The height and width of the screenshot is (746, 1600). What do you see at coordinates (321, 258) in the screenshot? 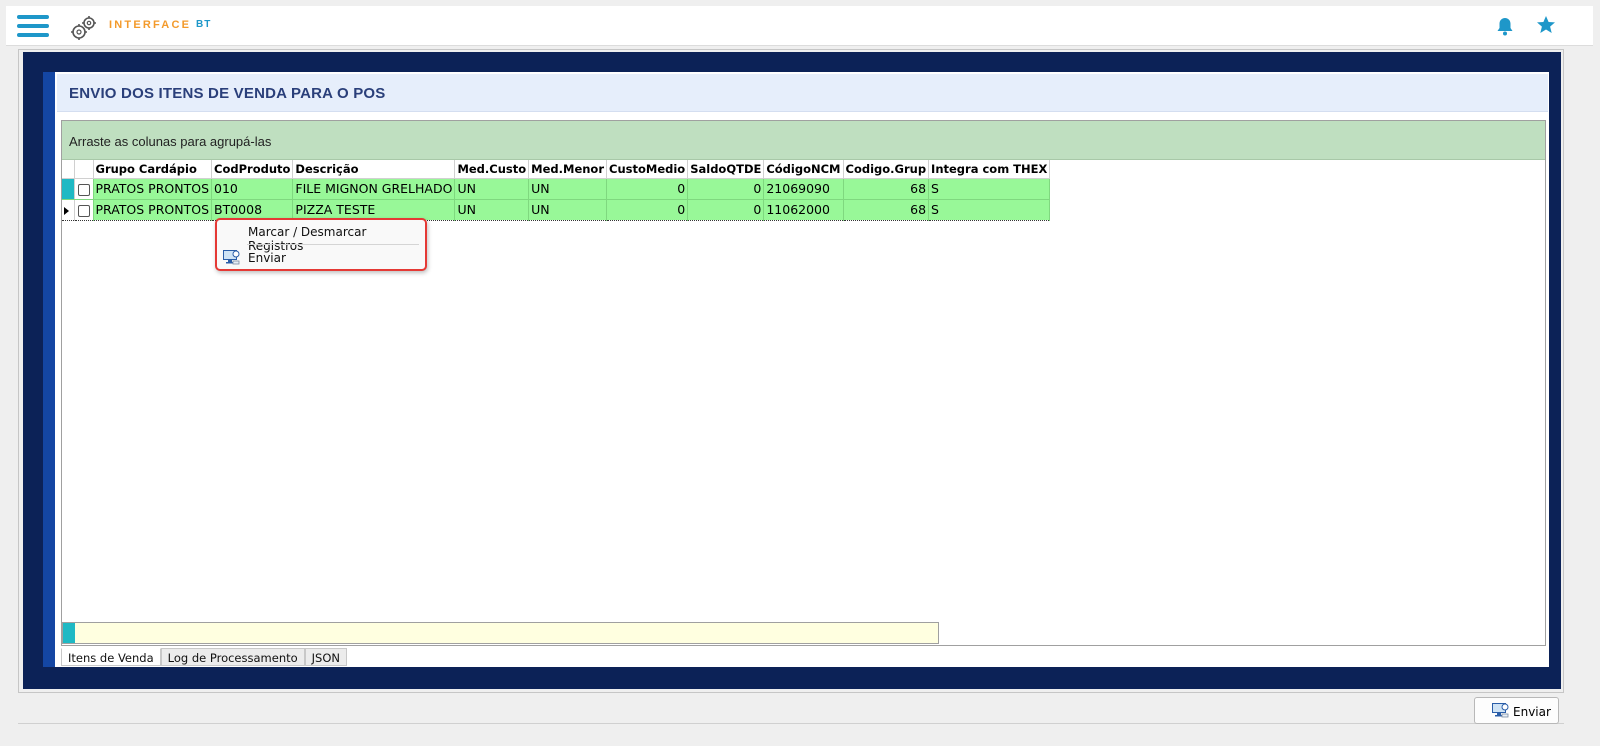
I see `menu-item-send: Enviar` at bounding box center [321, 258].